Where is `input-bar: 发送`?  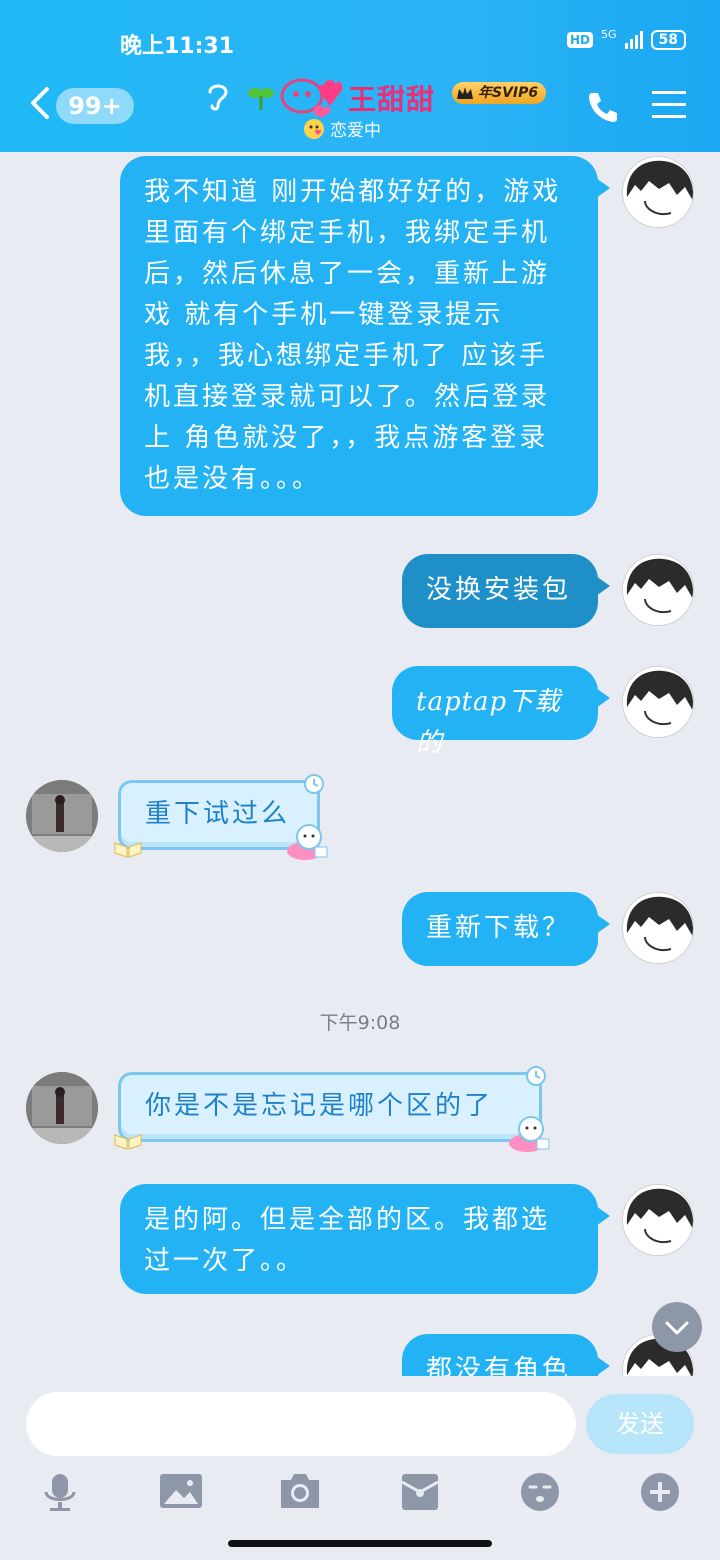 input-bar: 发送 is located at coordinates (360, 1468).